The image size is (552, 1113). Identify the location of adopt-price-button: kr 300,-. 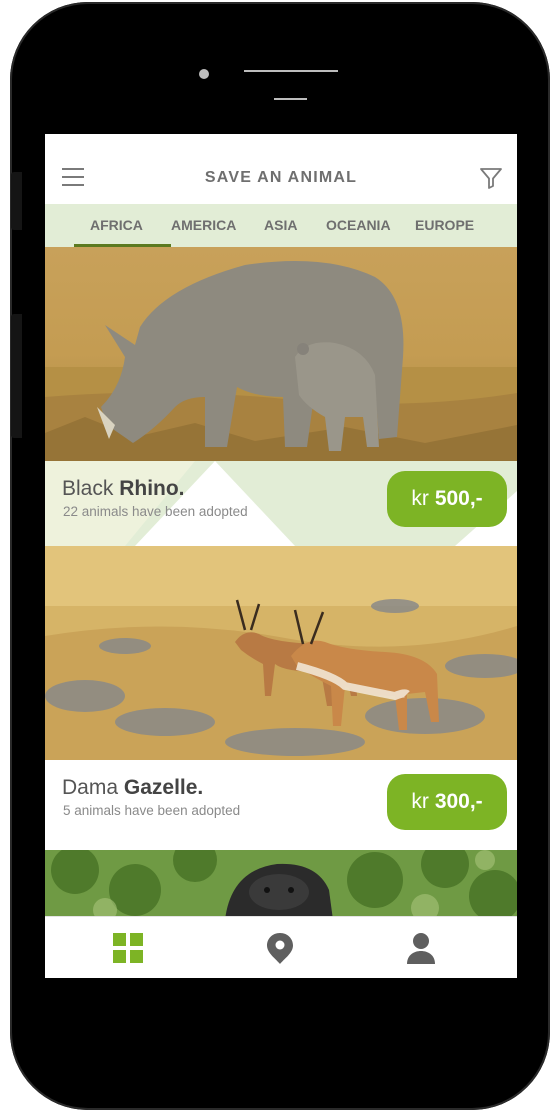
(447, 802).